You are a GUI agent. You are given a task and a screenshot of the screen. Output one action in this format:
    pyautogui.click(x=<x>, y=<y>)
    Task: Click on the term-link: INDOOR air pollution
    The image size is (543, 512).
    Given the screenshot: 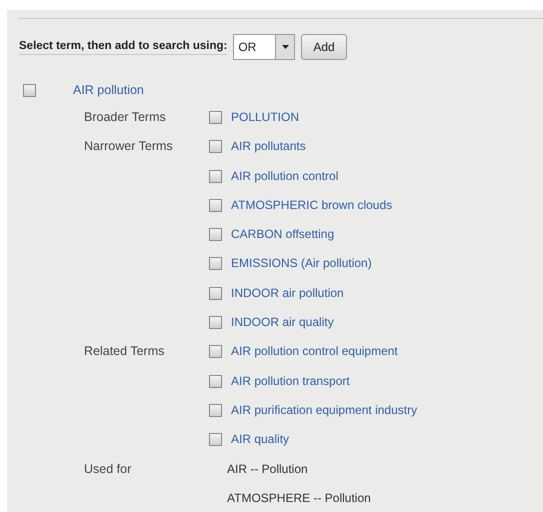 What is the action you would take?
    pyautogui.click(x=287, y=293)
    